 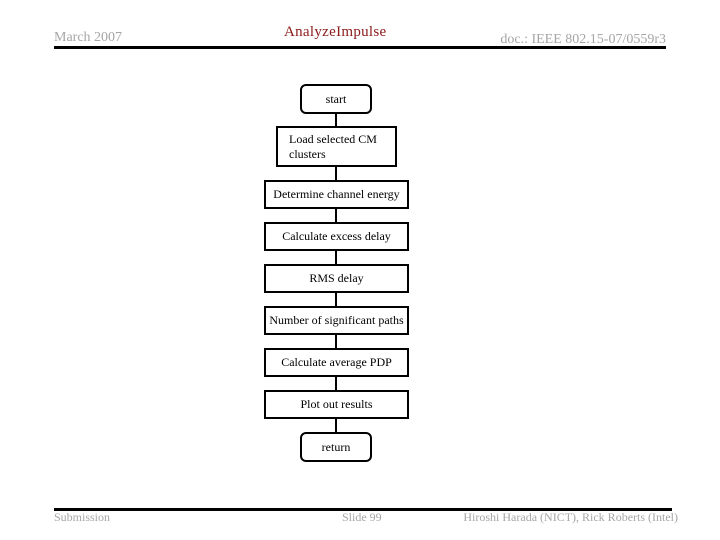 I want to click on footer-slide-number: Slide 99, so click(x=362, y=517).